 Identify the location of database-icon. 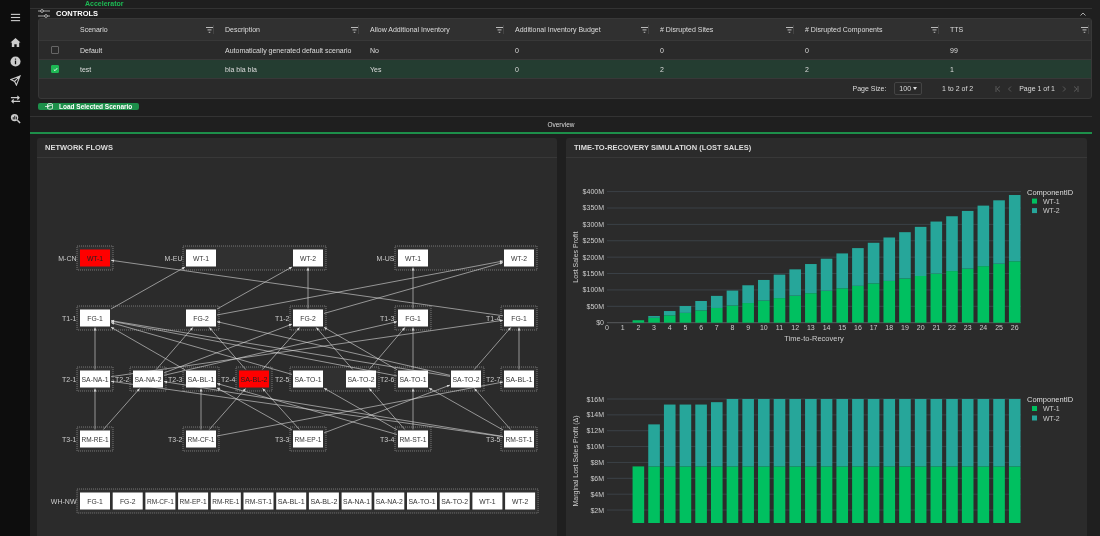
(49, 106).